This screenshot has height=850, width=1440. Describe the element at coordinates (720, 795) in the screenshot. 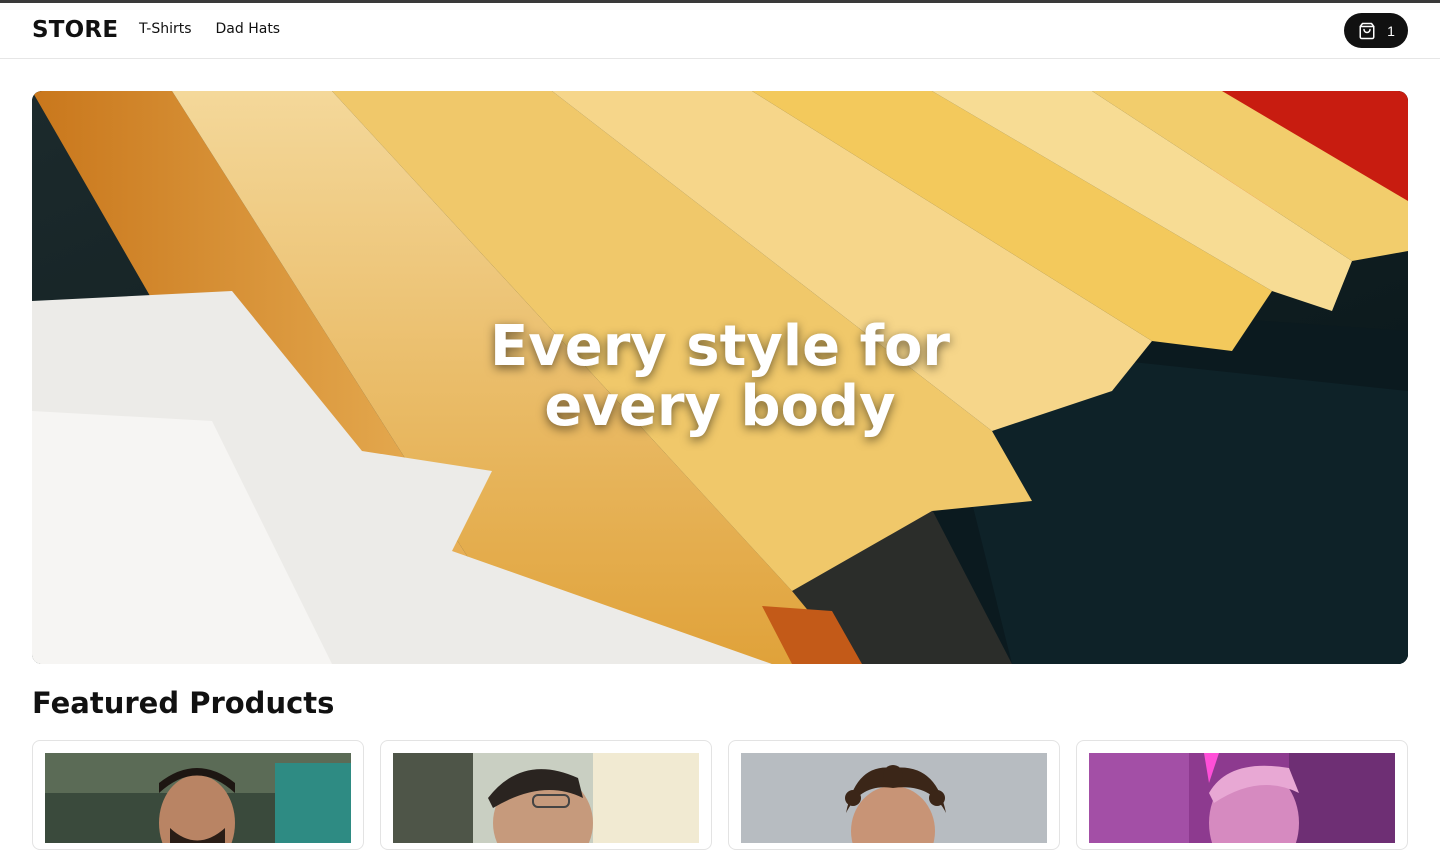

I see `product-grid` at that location.